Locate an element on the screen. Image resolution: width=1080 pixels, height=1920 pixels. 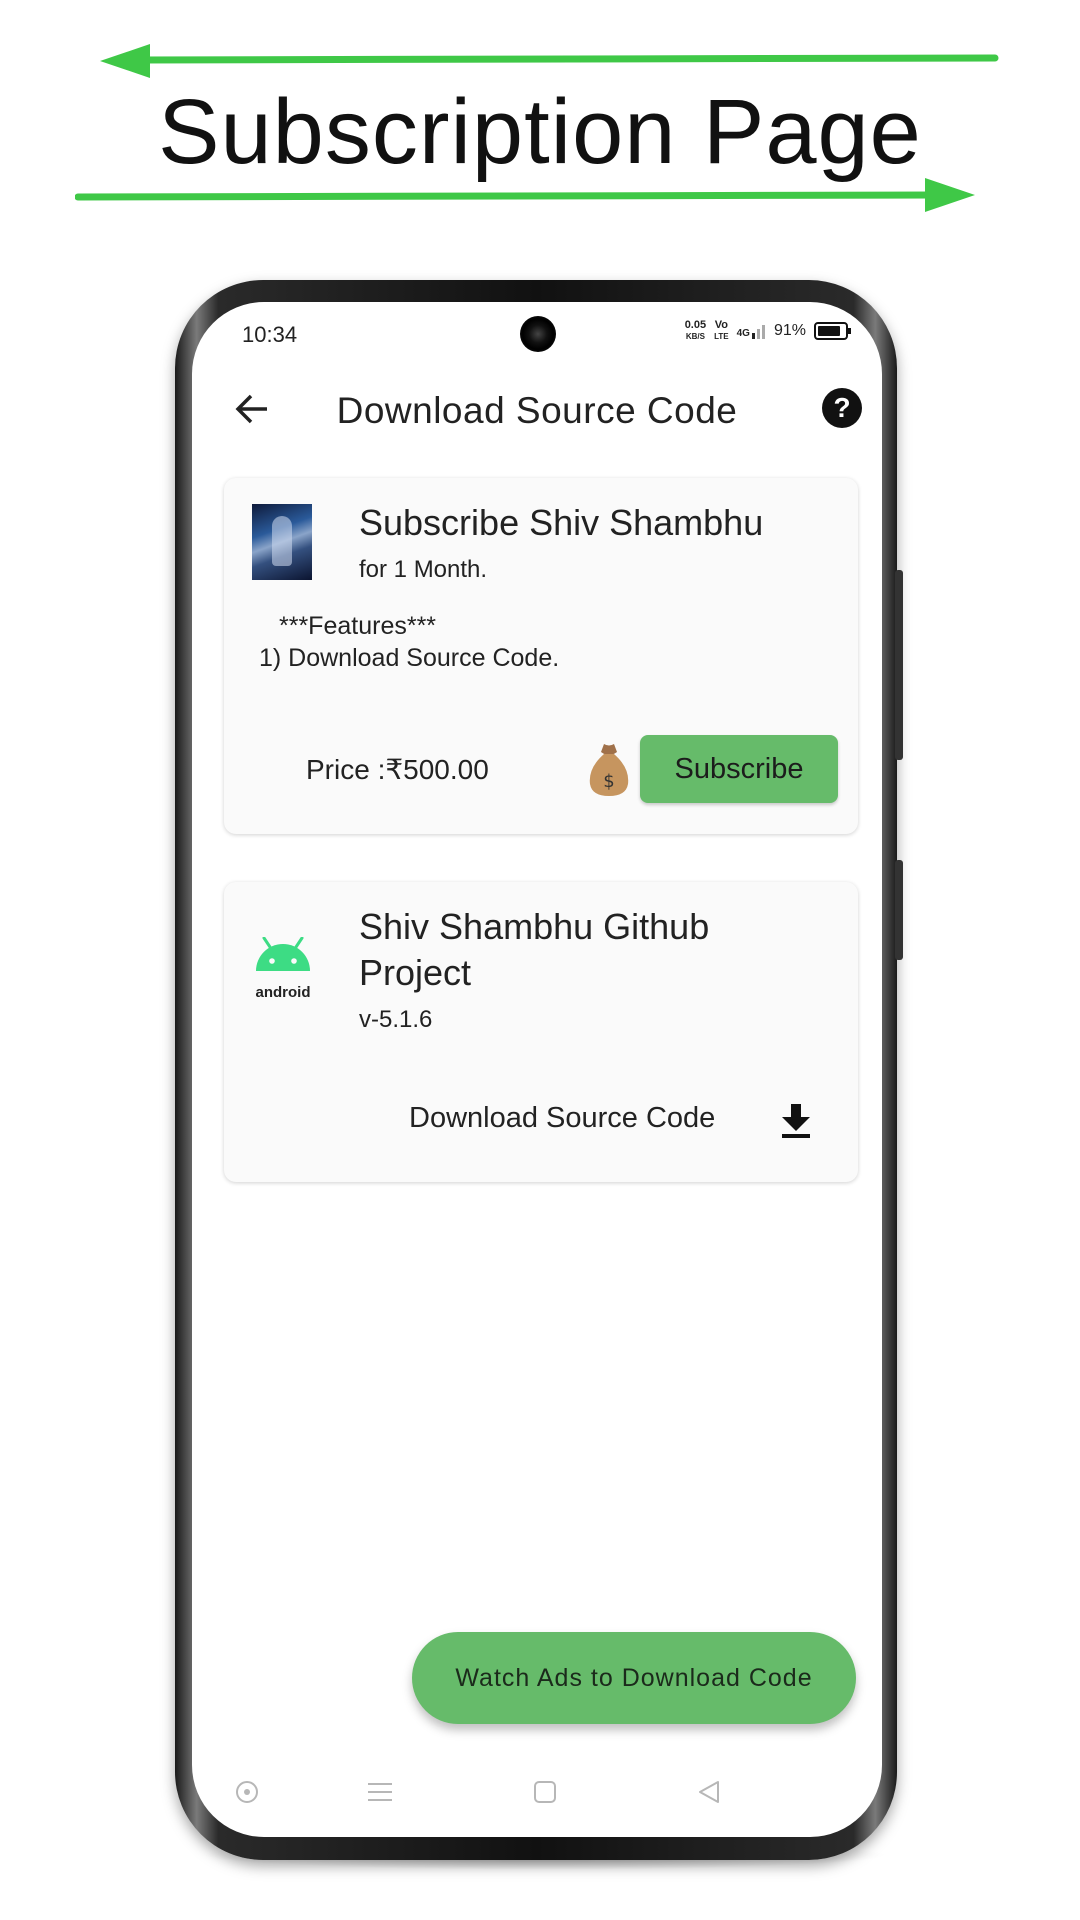
menu-icon is located at coordinates (380, 1792).